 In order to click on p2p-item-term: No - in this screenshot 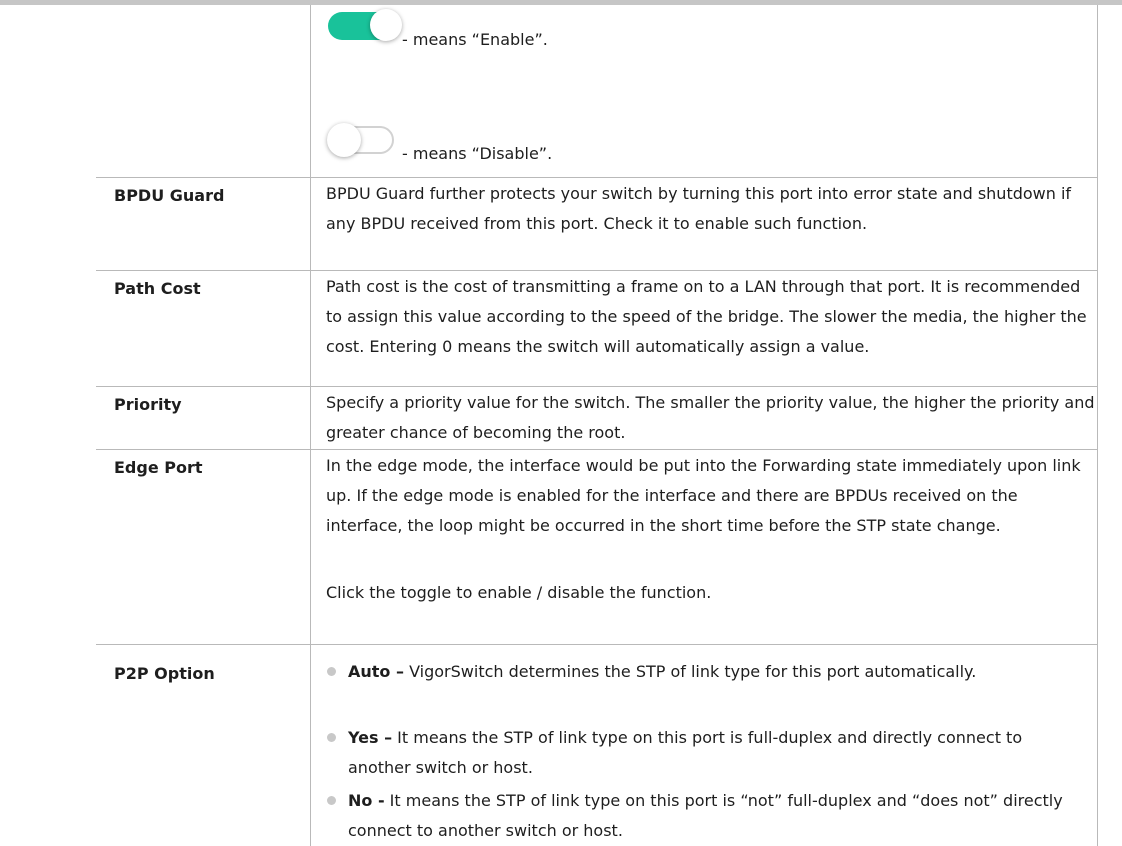, I will do `click(366, 800)`.